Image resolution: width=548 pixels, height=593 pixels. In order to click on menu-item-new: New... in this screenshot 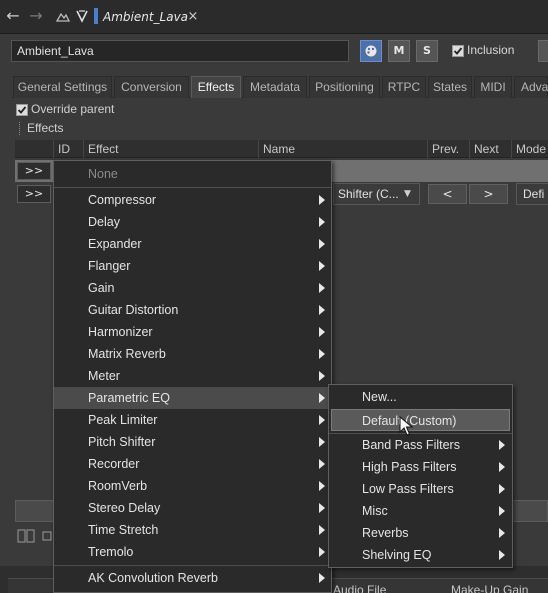, I will do `click(420, 397)`.